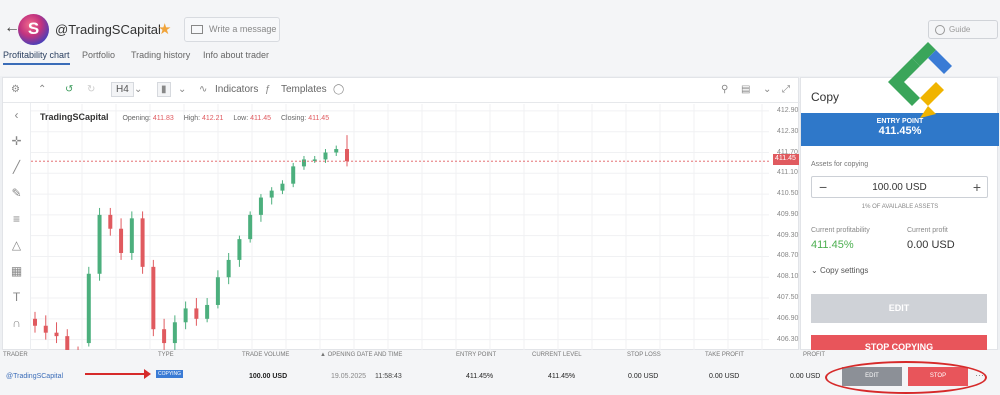 Image resolution: width=1000 pixels, height=395 pixels. I want to click on col-profit: PROFIT, so click(814, 355).